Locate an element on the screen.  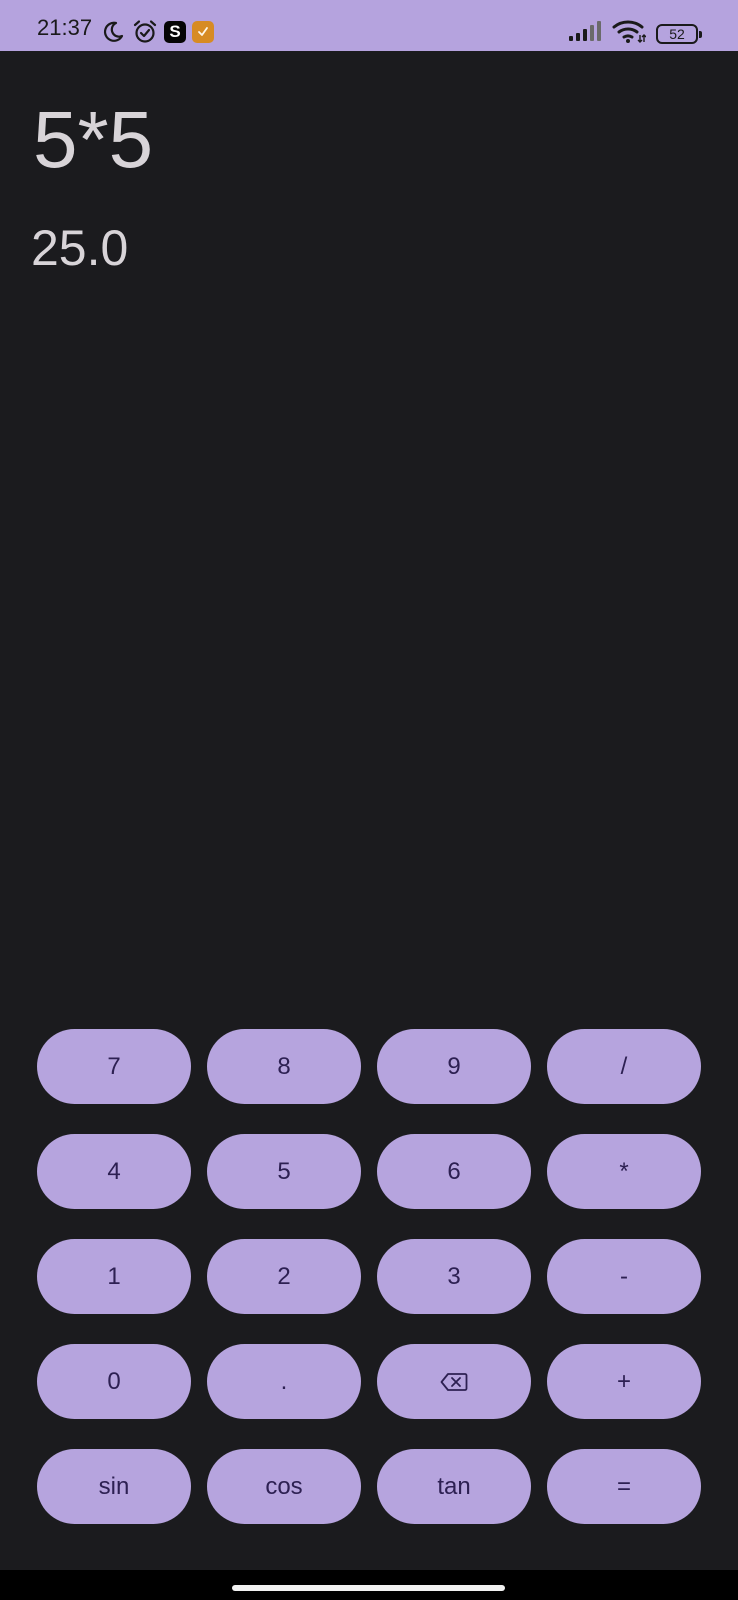
key-2: 2 is located at coordinates (284, 1276).